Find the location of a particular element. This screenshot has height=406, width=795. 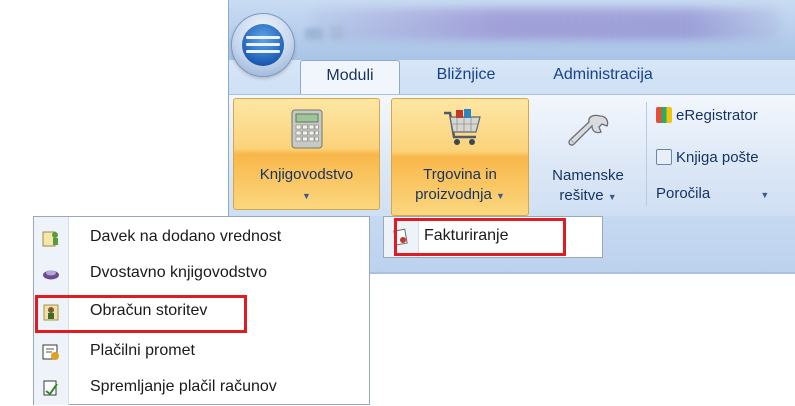

eregistrator-label: eRegistrator is located at coordinates (717, 115).